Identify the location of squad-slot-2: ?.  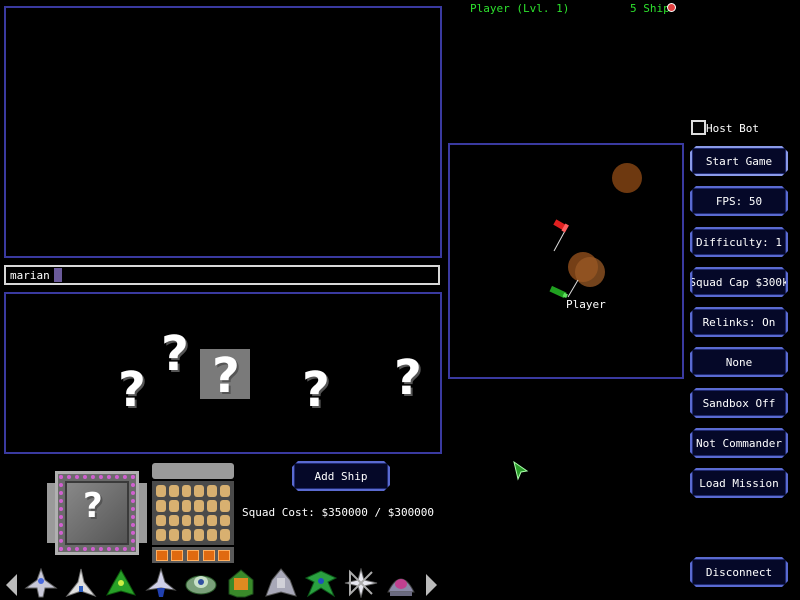
(175, 354).